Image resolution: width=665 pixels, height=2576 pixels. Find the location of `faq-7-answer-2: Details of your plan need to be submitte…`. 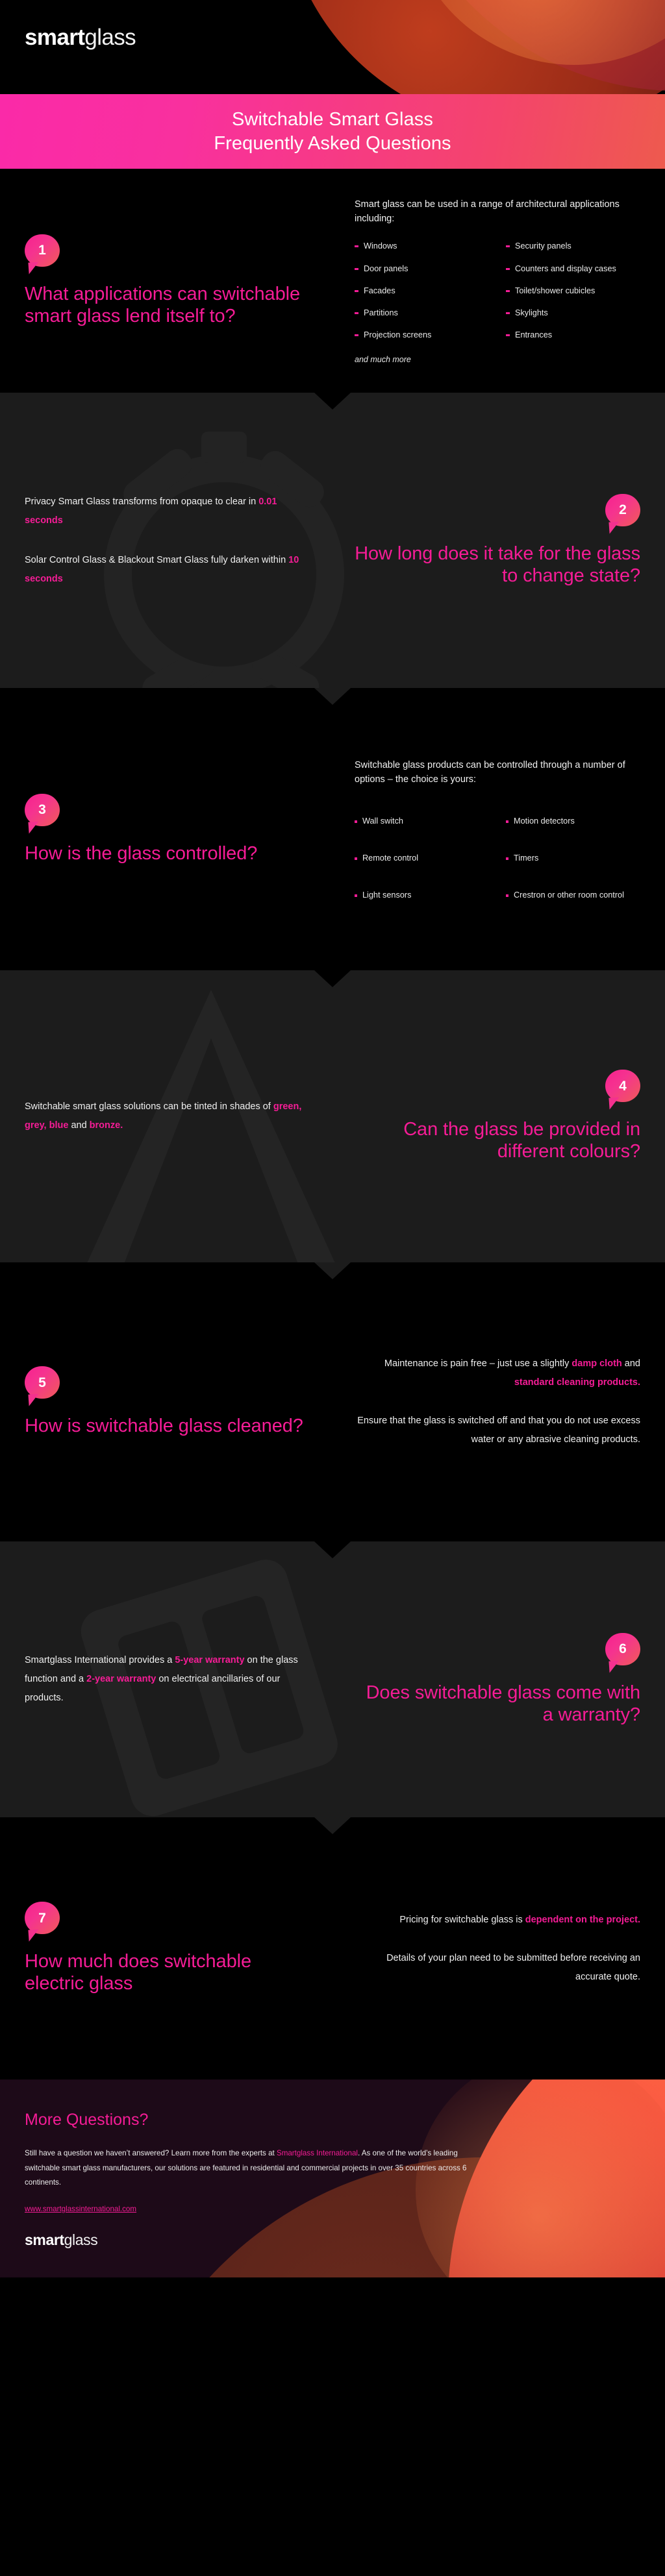

faq-7-answer-2: Details of your plan need to be submitte… is located at coordinates (513, 1967).